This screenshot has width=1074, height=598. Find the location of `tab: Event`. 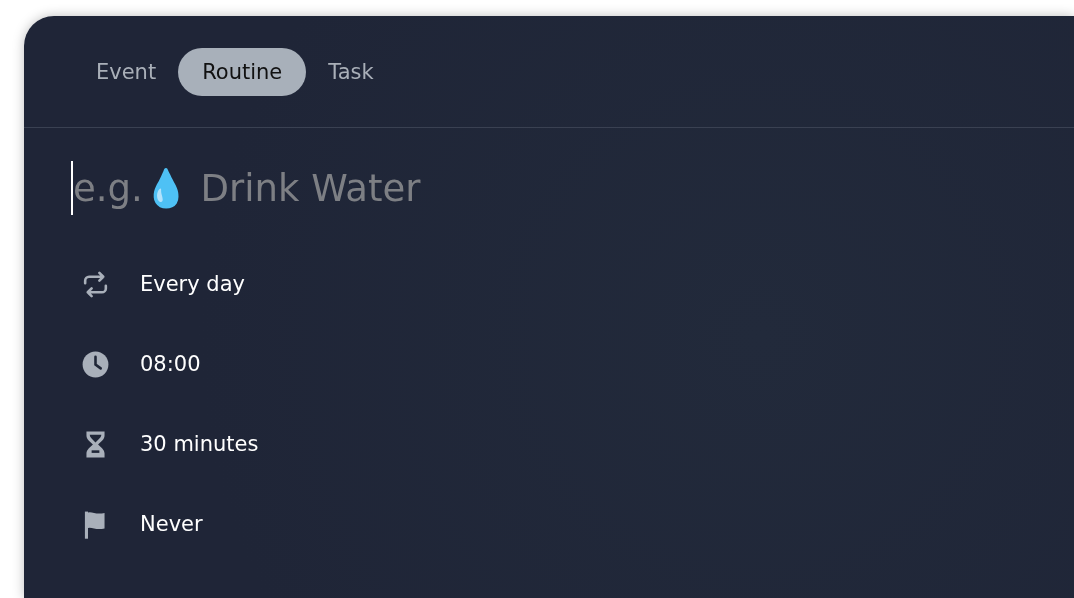

tab: Event is located at coordinates (126, 72).